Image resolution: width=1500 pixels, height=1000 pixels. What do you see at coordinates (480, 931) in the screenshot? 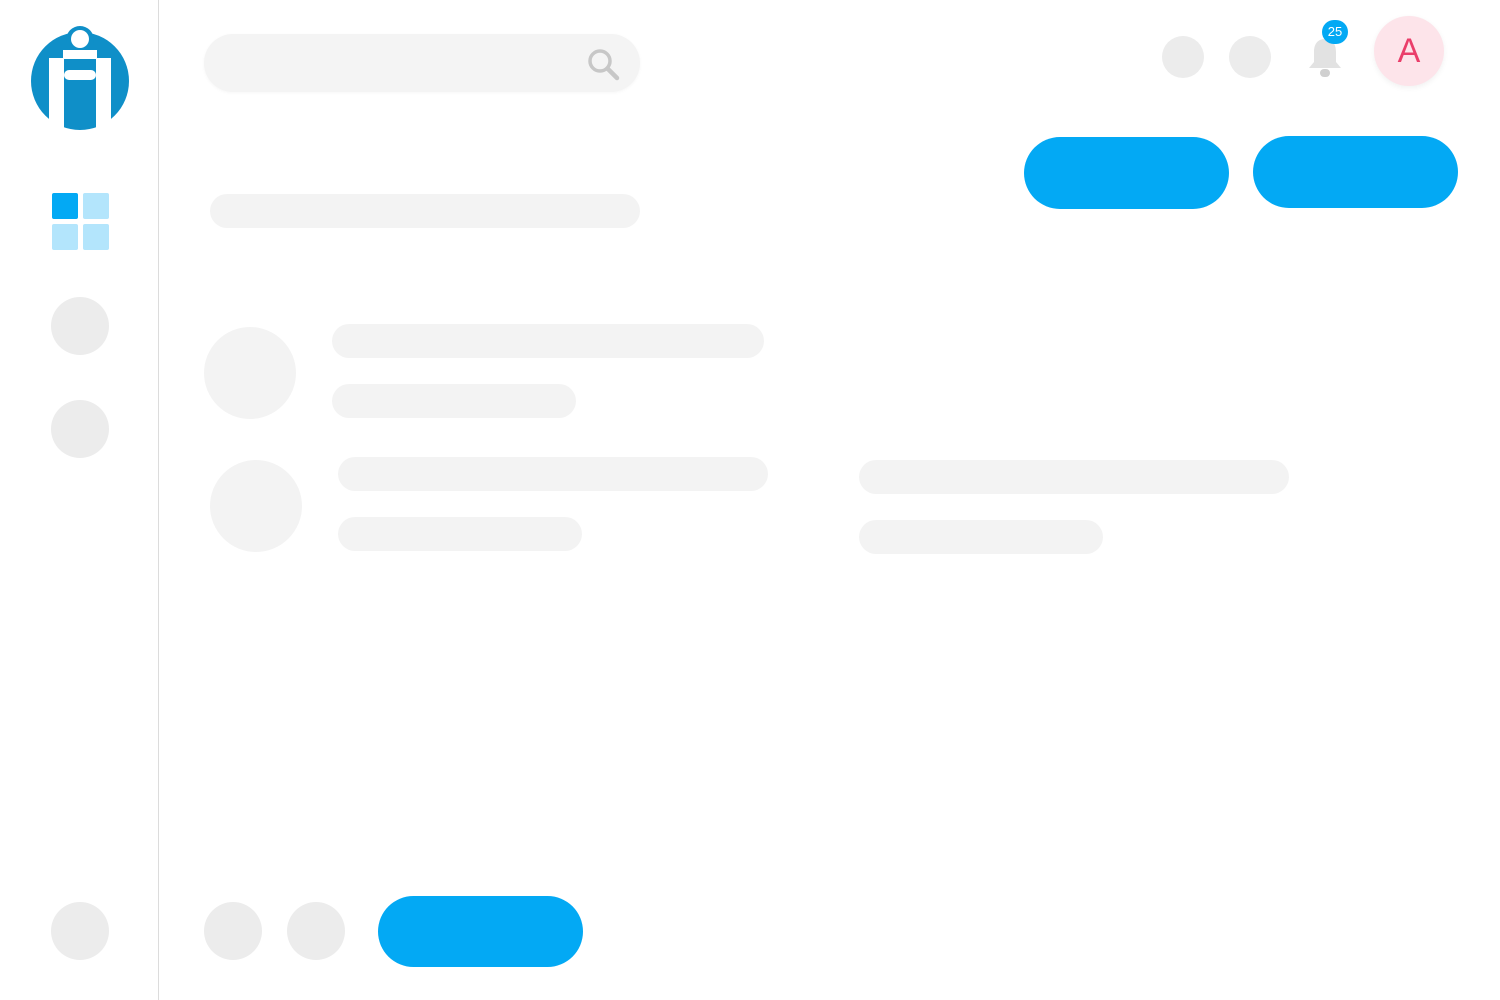
I see `footer-primary-button` at bounding box center [480, 931].